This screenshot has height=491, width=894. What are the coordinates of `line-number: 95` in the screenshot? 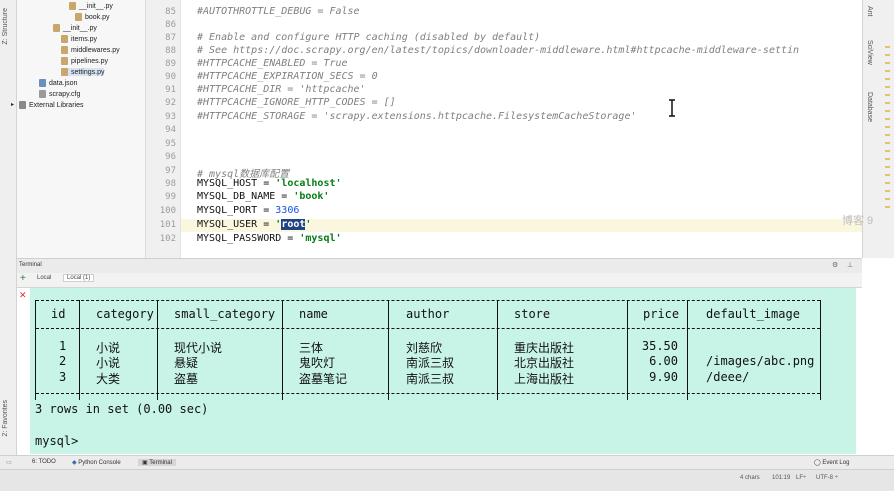 It's located at (170, 144).